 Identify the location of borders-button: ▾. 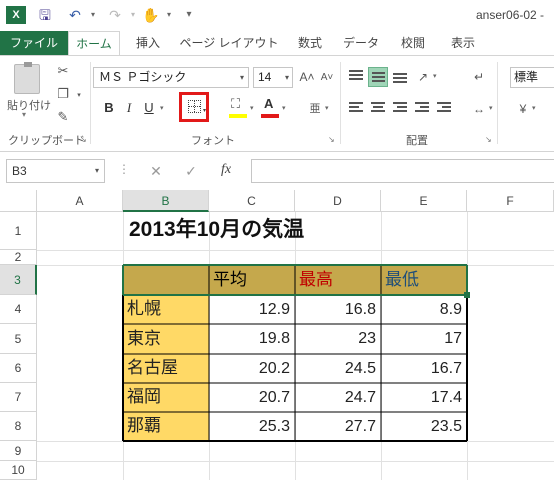
(194, 107).